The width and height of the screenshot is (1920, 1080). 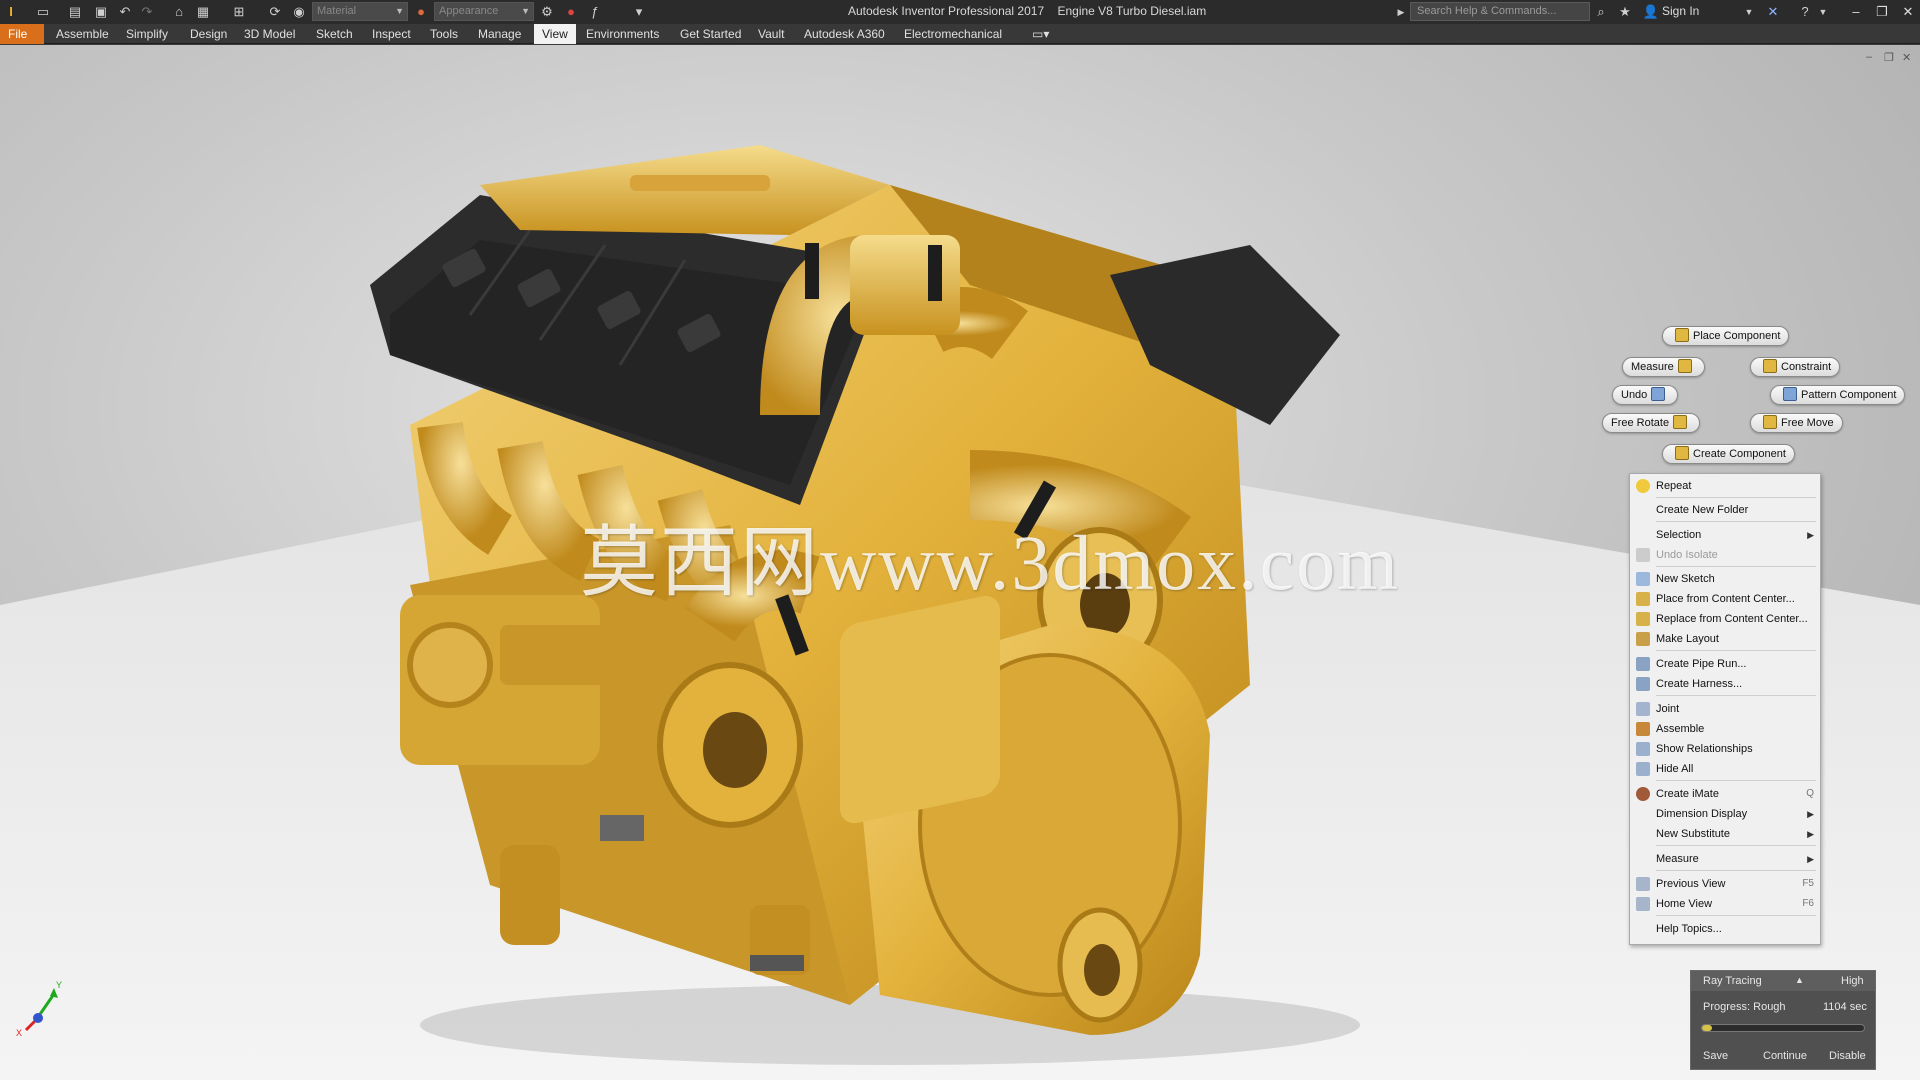 I want to click on material-combo: Material ▼, so click(x=360, y=11).